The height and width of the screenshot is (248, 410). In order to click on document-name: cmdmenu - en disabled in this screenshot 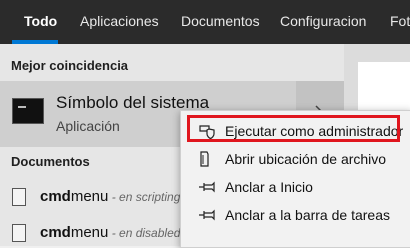, I will do `click(110, 232)`.